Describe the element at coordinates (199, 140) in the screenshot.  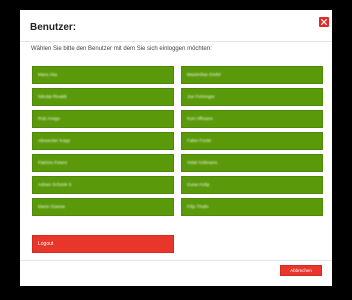
I see `user-button-label: Fabio Forde` at that location.